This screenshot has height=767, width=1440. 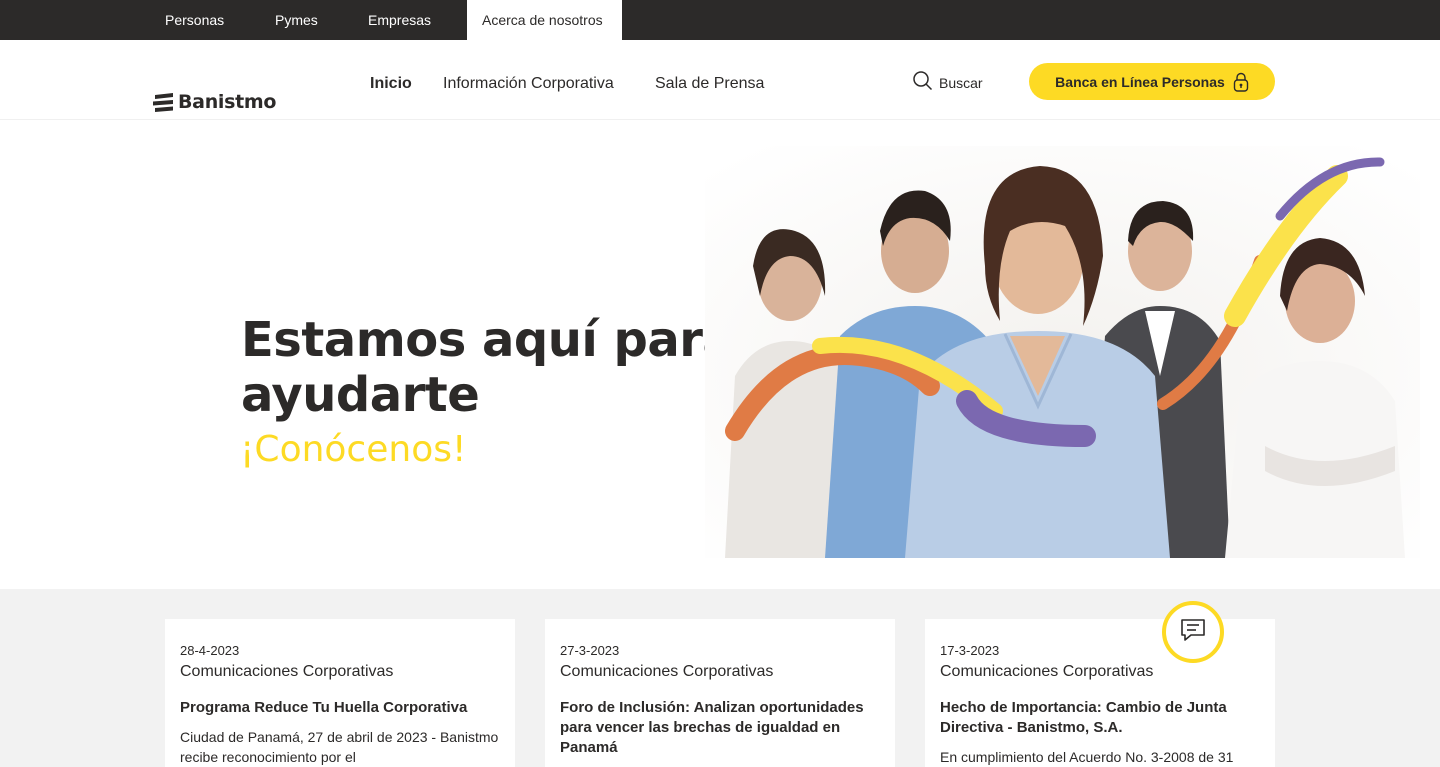 I want to click on nav-informacion-corporativa: Información Corporativa, so click(x=528, y=84).